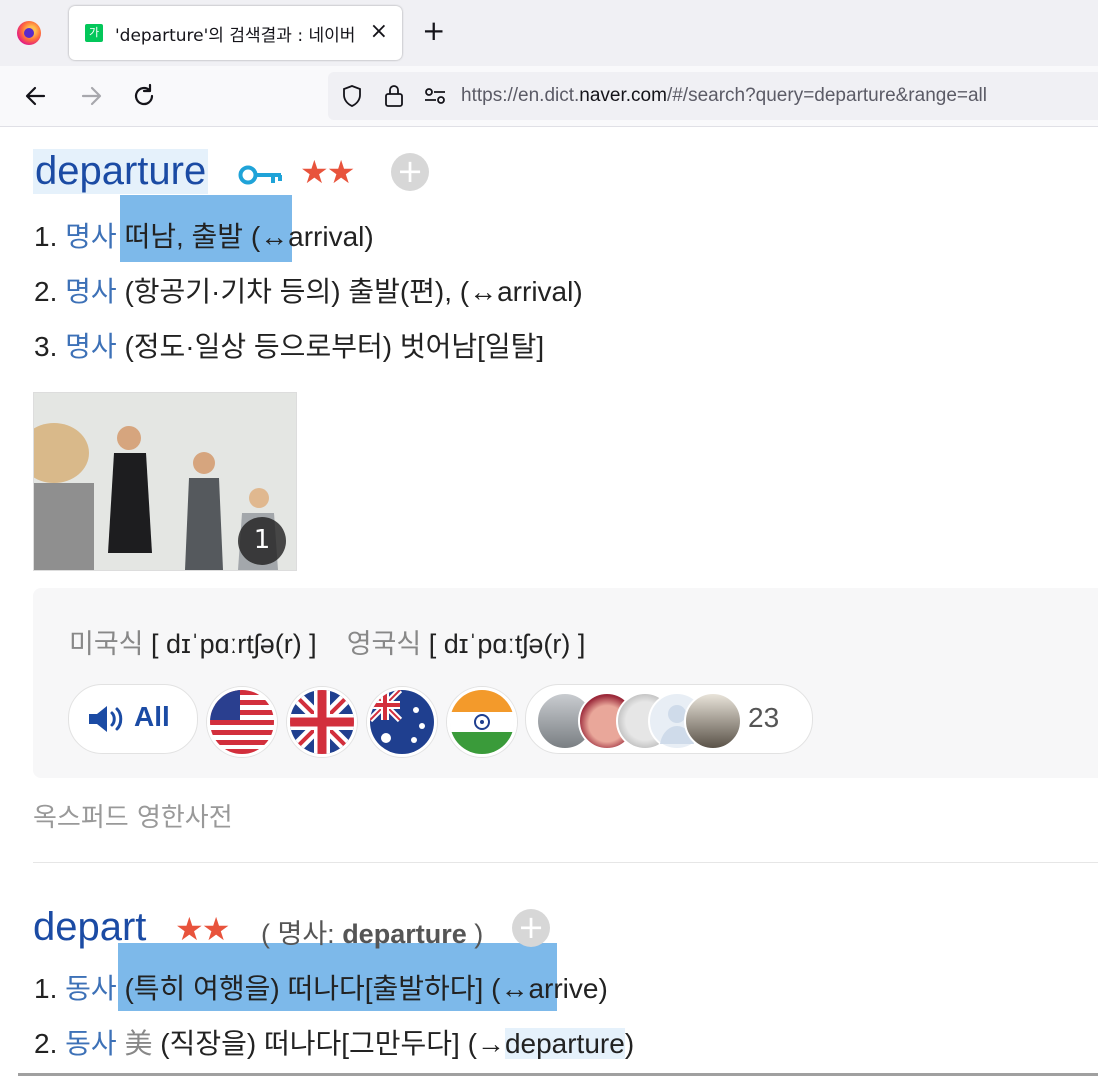 The width and height of the screenshot is (1098, 1080). I want to click on user-recording-count: 23, so click(764, 717).